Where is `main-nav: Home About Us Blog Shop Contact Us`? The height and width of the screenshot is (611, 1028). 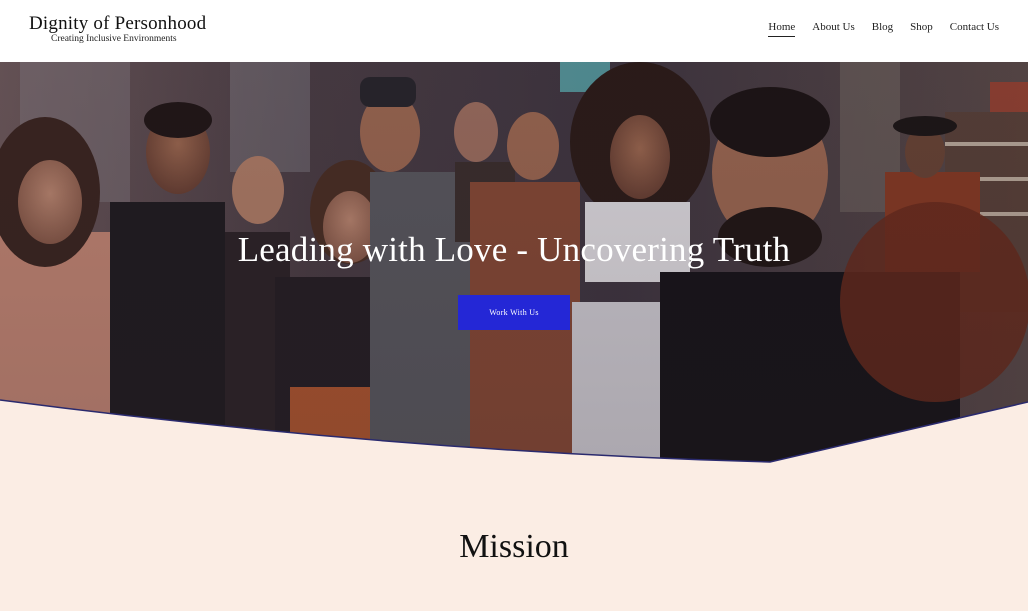 main-nav: Home About Us Blog Shop Contact Us is located at coordinates (883, 29).